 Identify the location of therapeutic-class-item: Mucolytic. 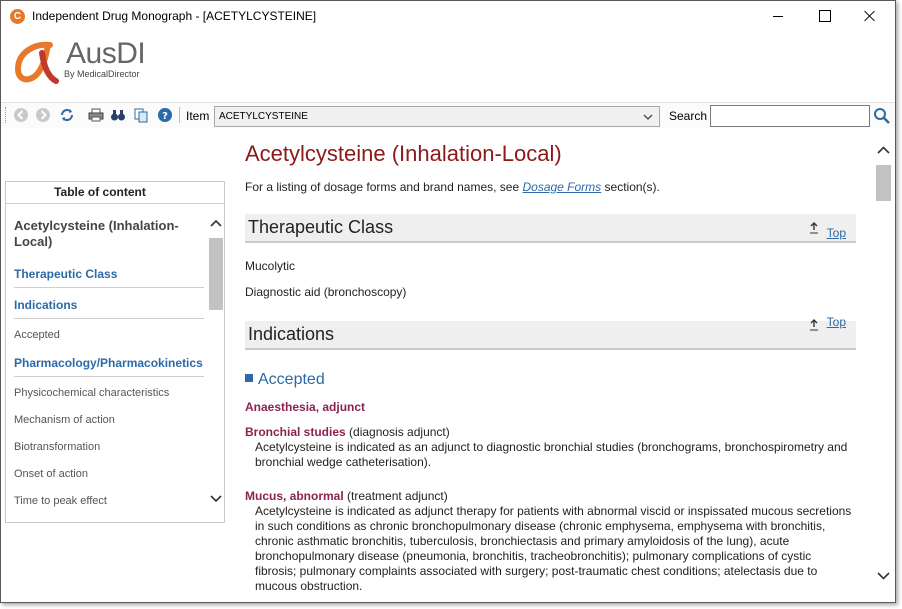
(270, 266).